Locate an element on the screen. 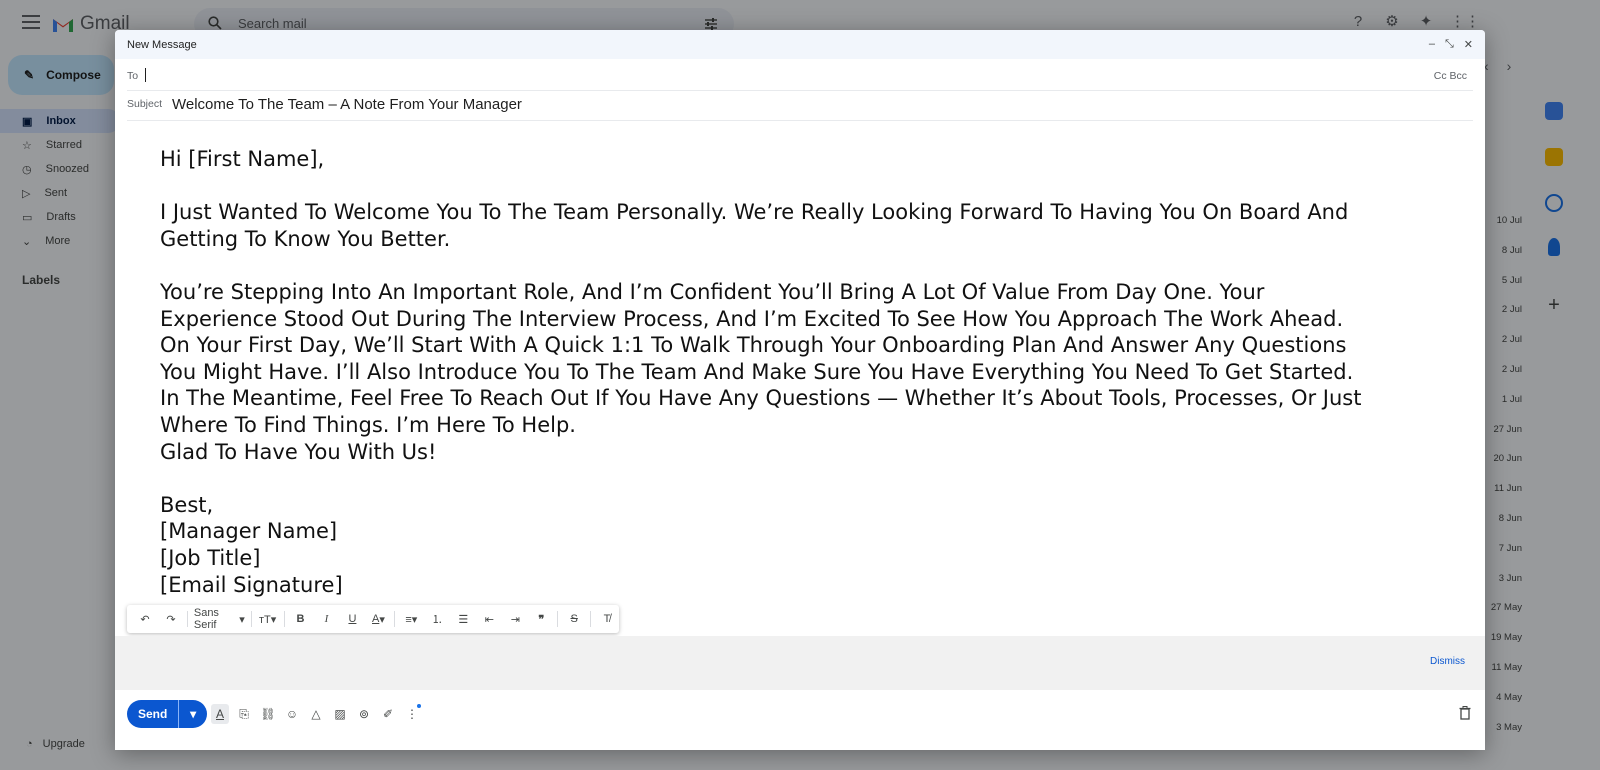  signoff-line: Best, is located at coordinates (187, 504).